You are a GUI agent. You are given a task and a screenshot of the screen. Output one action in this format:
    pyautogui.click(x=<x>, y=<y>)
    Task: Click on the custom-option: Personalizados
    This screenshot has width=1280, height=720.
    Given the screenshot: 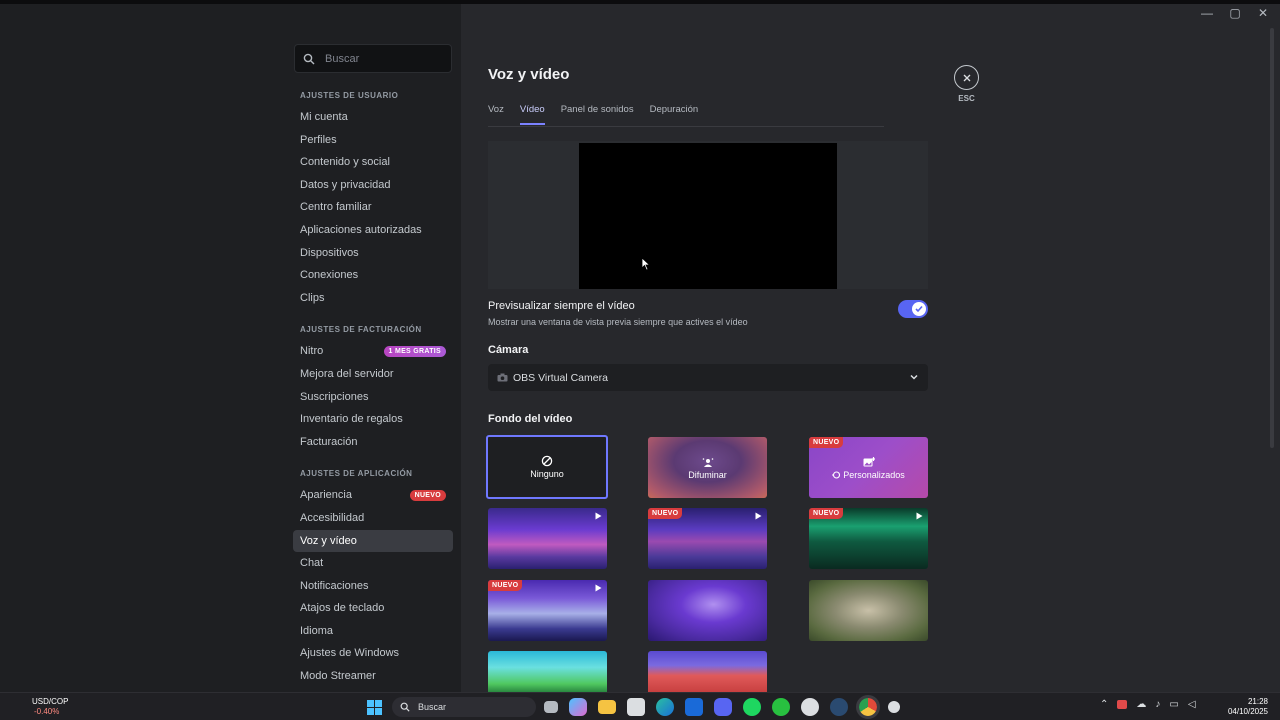 What is the action you would take?
    pyautogui.click(x=868, y=468)
    